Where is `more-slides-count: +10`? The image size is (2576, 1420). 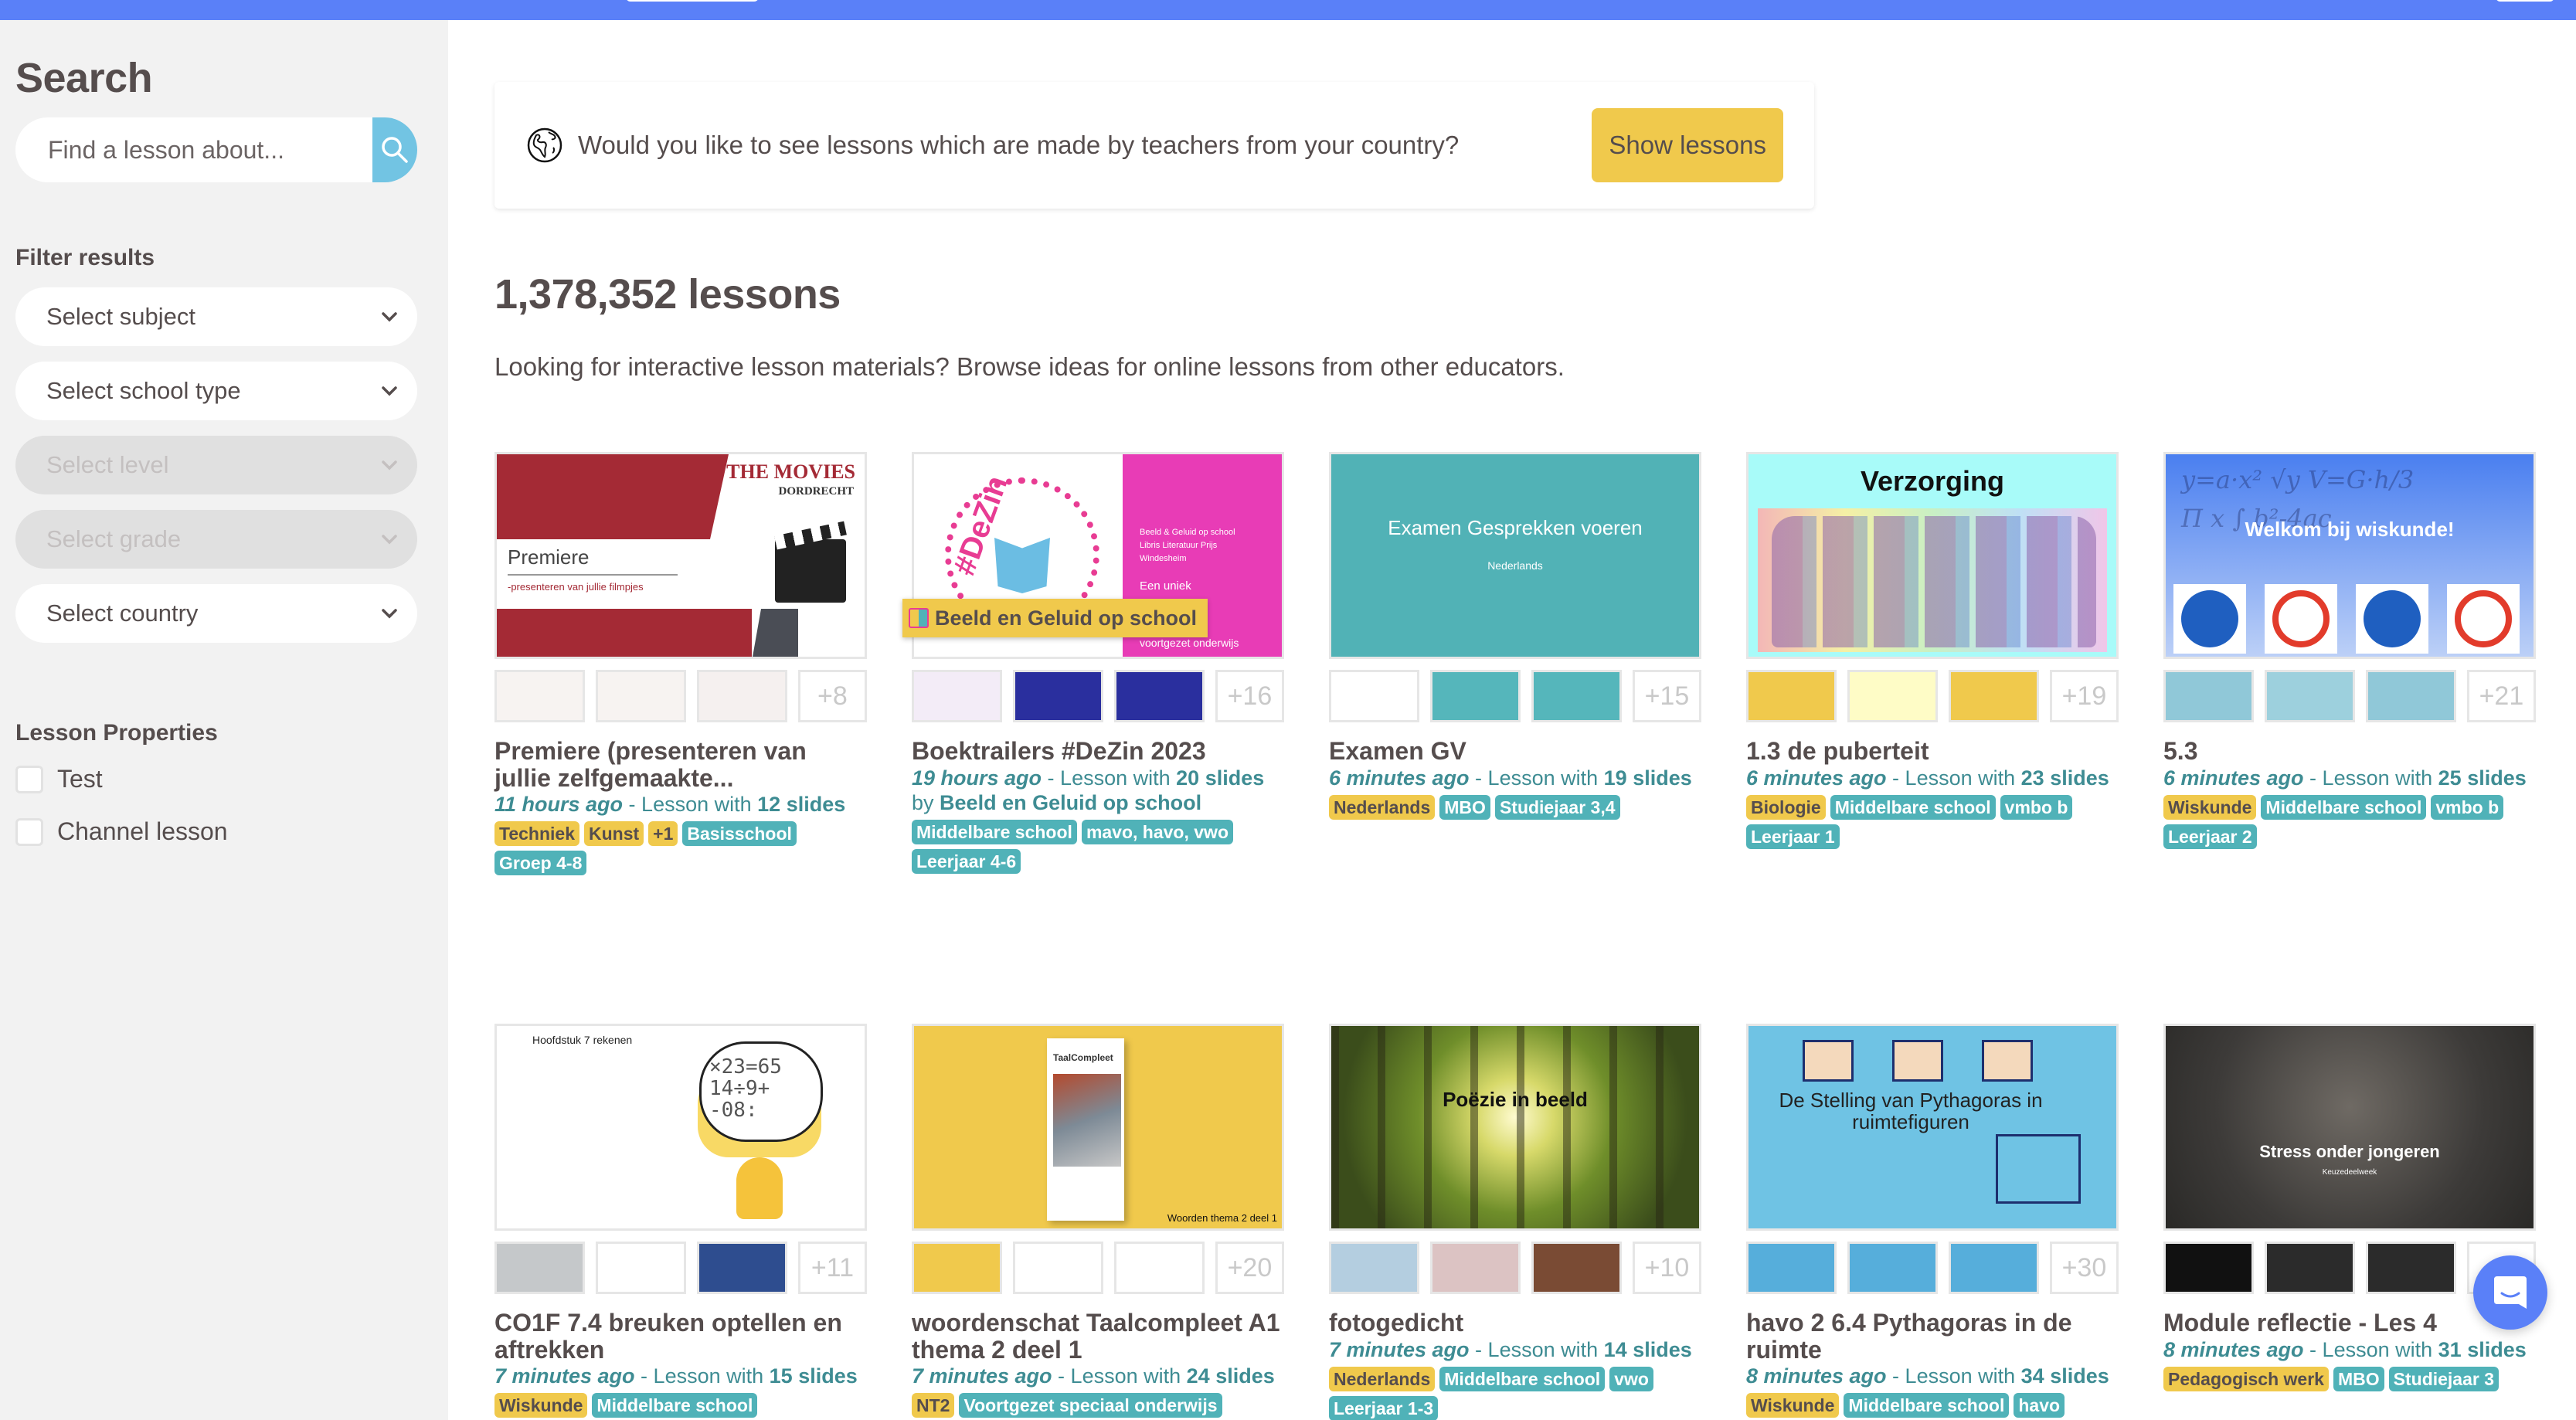 more-slides-count: +10 is located at coordinates (1667, 1268).